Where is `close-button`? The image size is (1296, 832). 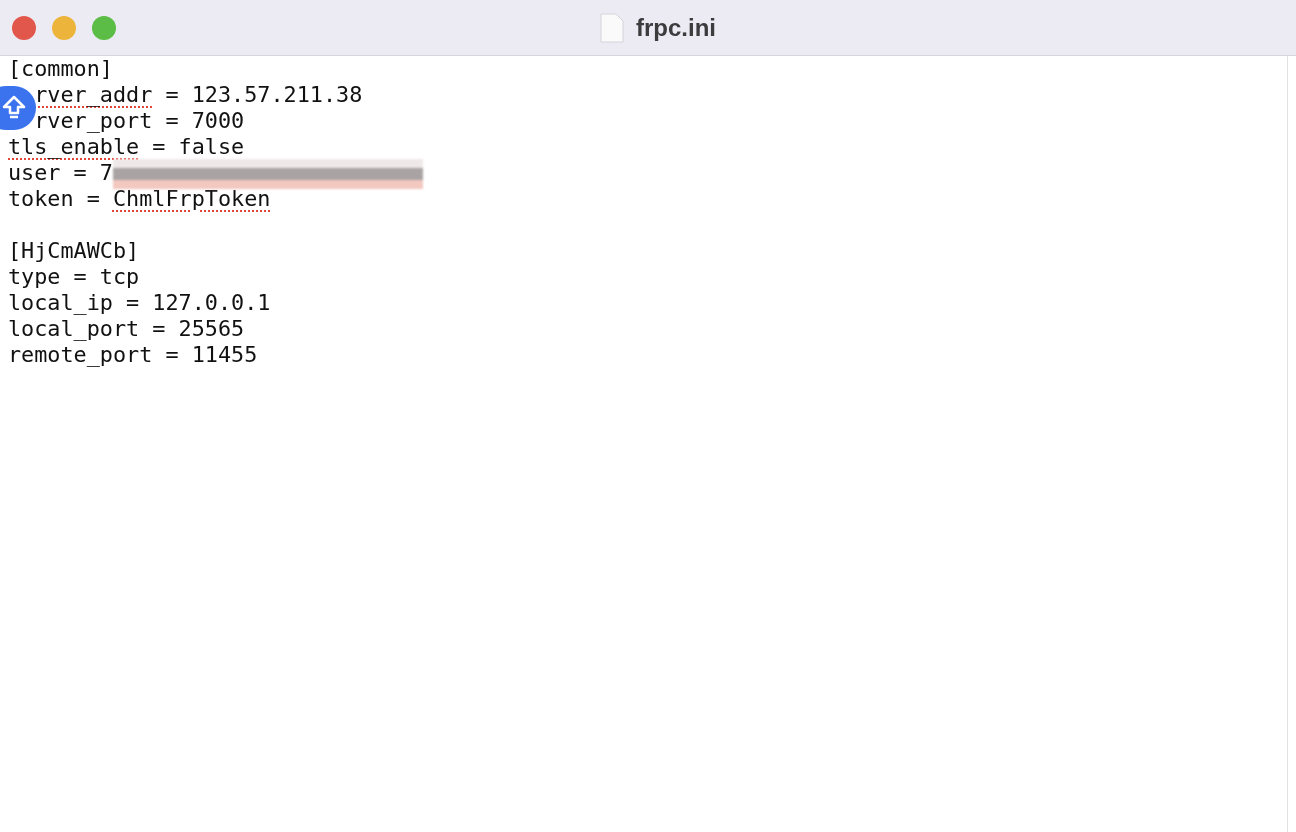
close-button is located at coordinates (24, 27).